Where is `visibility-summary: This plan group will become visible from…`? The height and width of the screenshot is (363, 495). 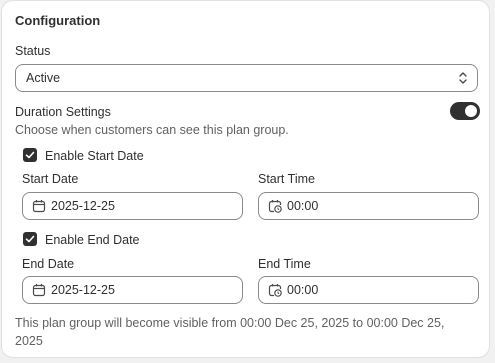
visibility-summary: This plan group will become visible from… is located at coordinates (230, 332).